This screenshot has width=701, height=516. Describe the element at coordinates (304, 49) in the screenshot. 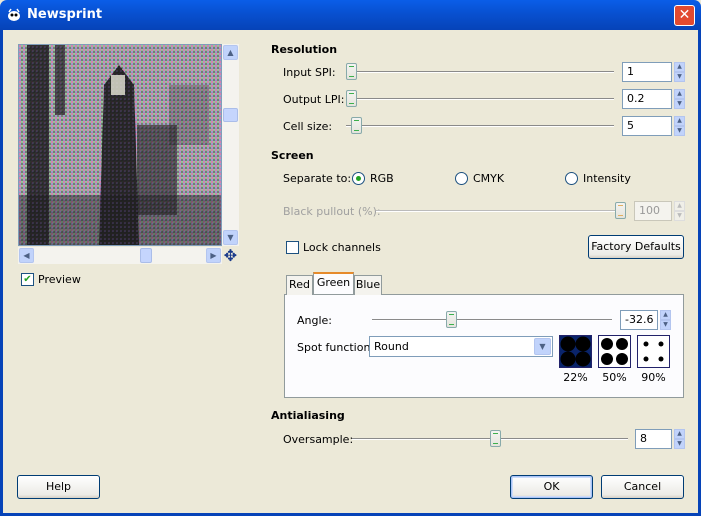

I see `resolution-header: Resolution` at that location.